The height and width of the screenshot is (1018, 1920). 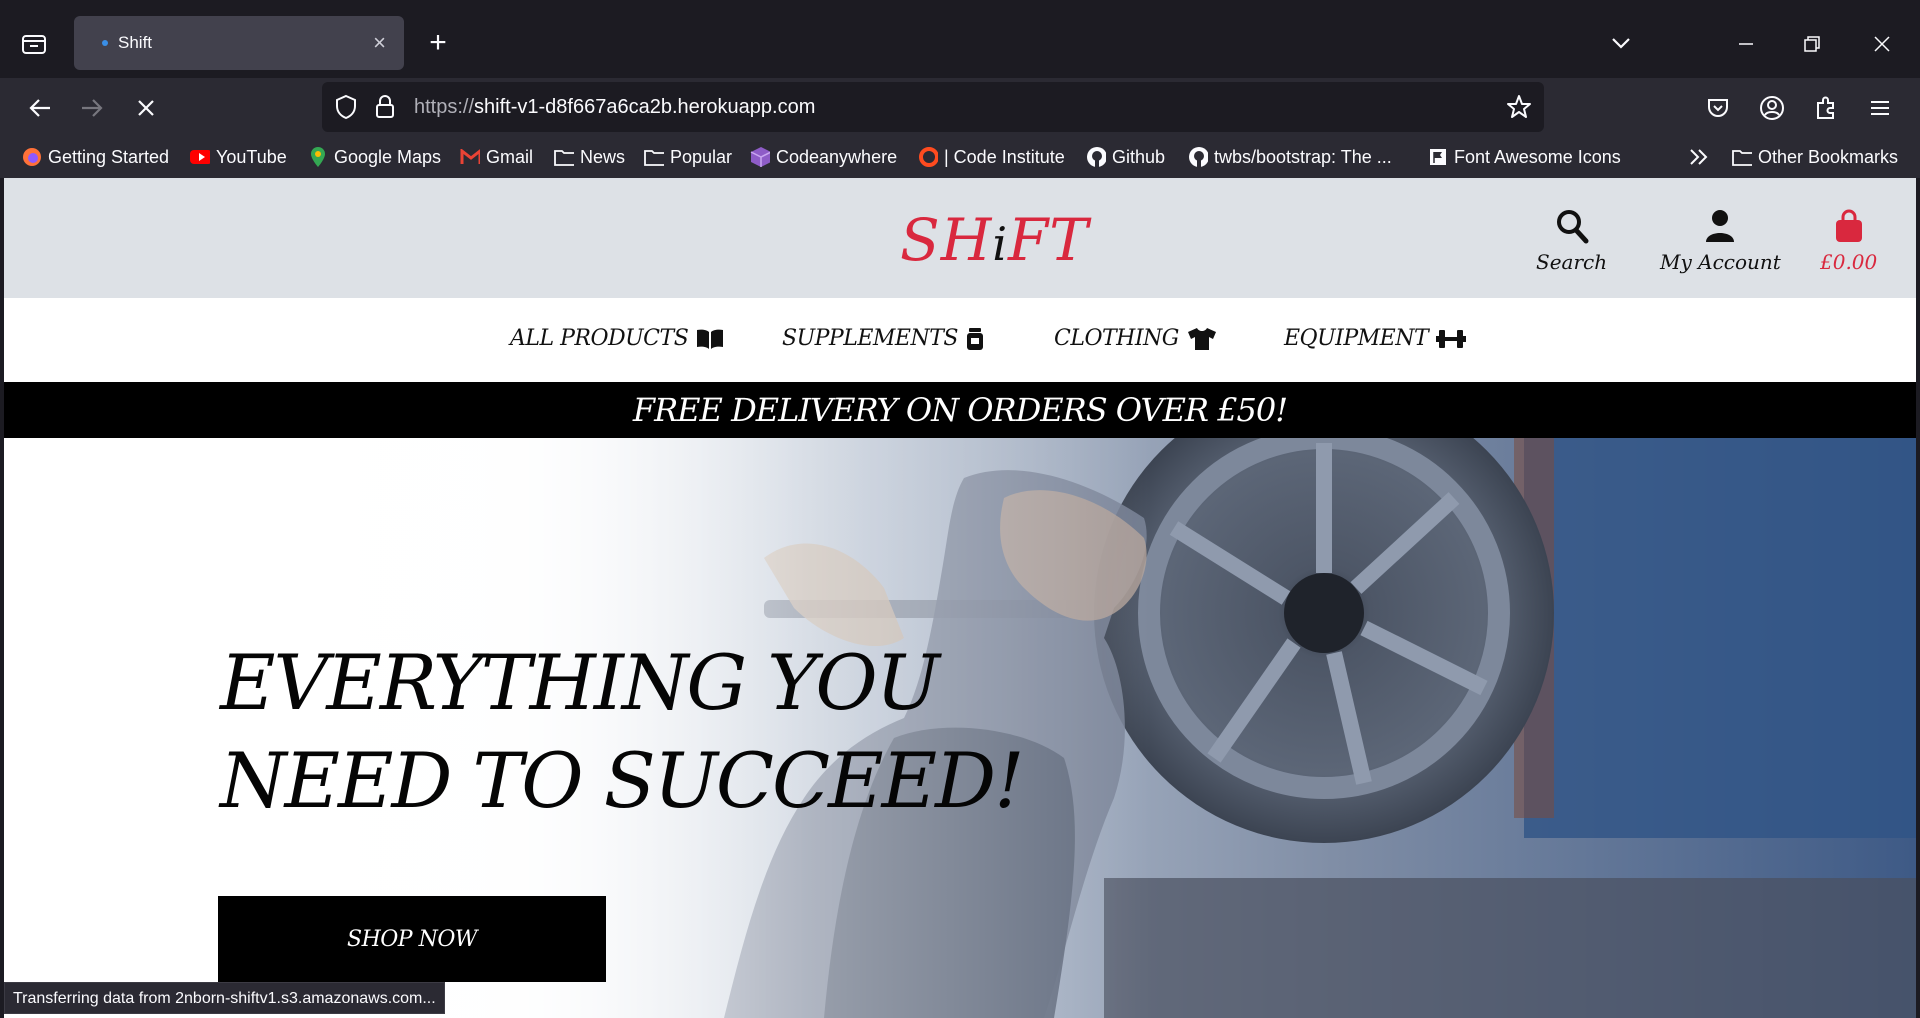 I want to click on bookmark-gmail: Gmail, so click(x=496, y=157).